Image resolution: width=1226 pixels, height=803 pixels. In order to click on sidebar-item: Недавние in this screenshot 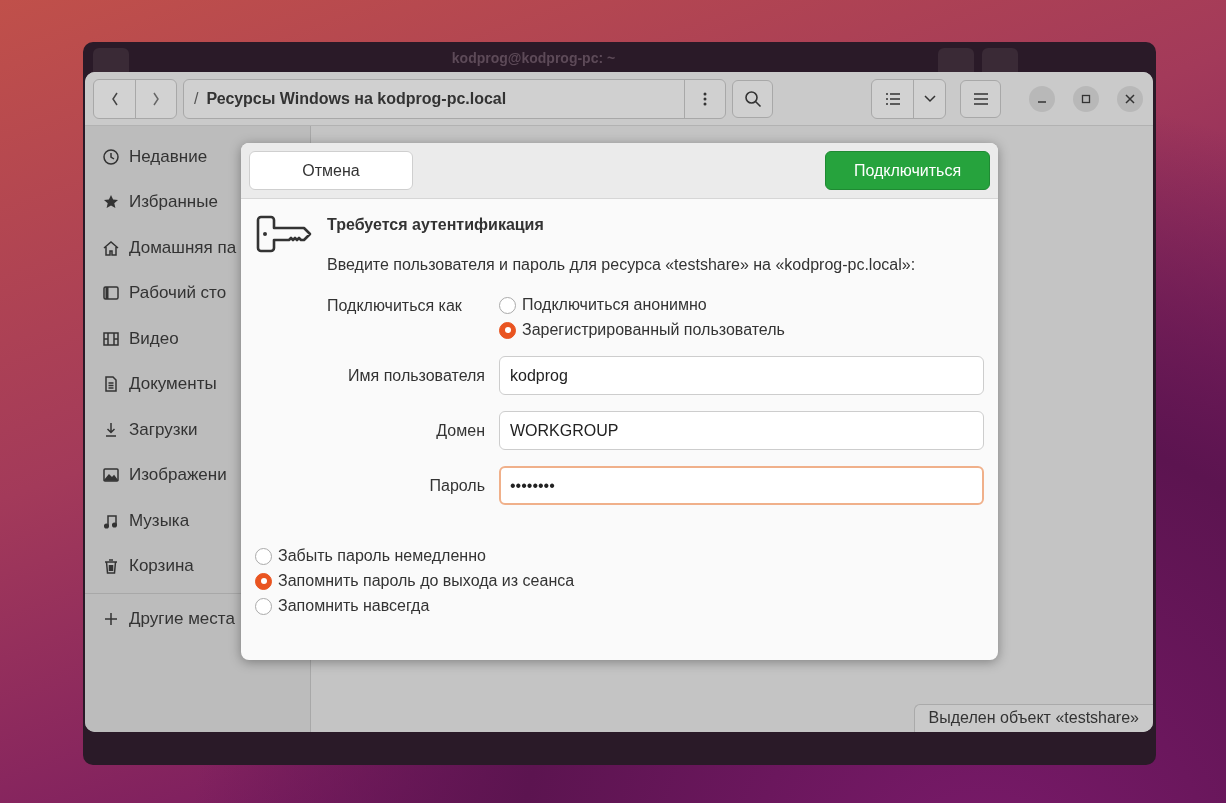, I will do `click(168, 156)`.